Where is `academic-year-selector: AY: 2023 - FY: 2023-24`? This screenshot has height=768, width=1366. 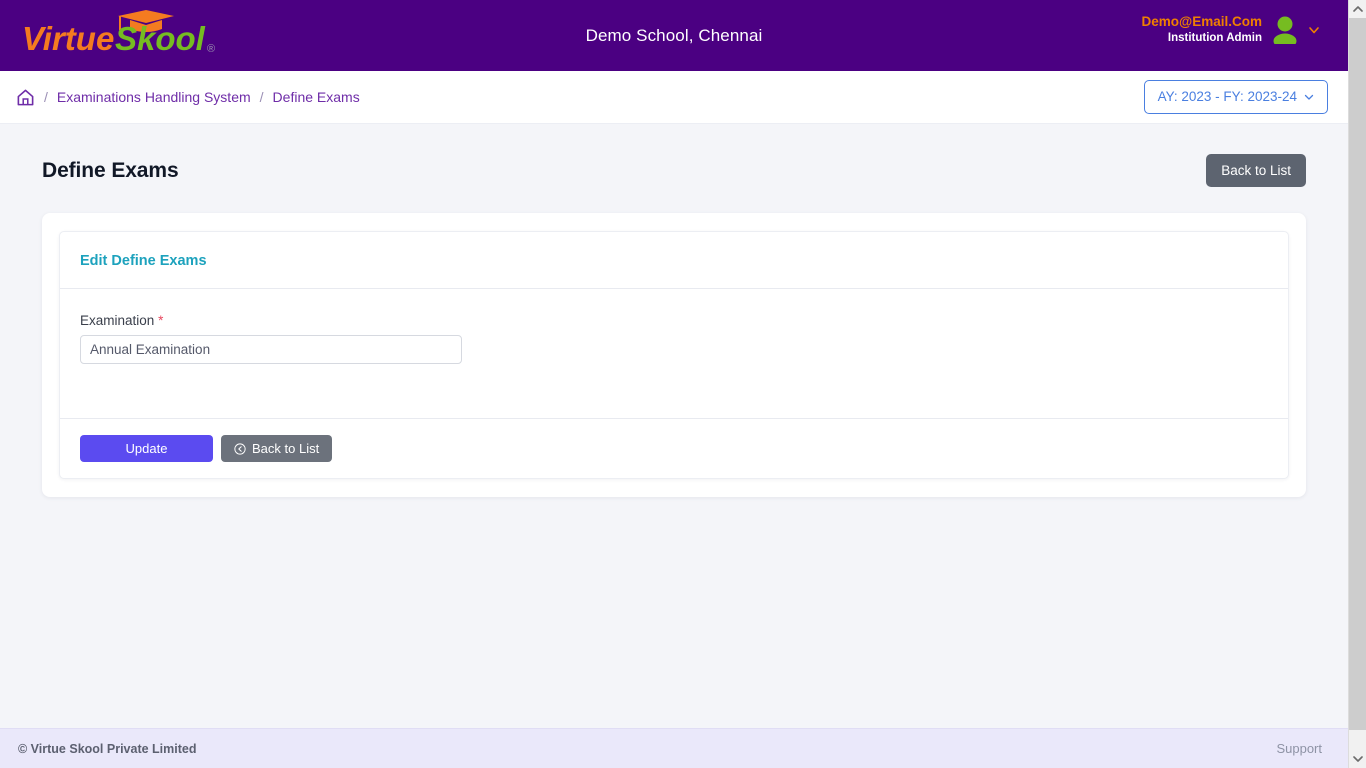 academic-year-selector: AY: 2023 - FY: 2023-24 is located at coordinates (1235, 97).